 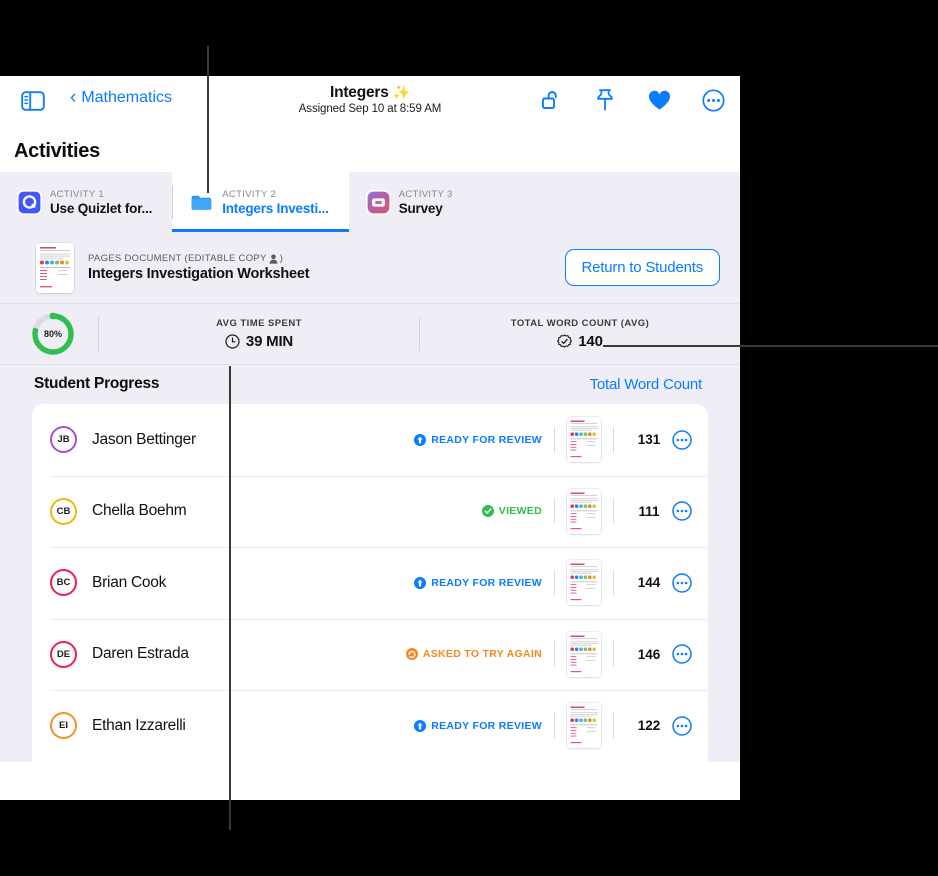 I want to click on avatar-initials: JB, so click(x=63, y=440).